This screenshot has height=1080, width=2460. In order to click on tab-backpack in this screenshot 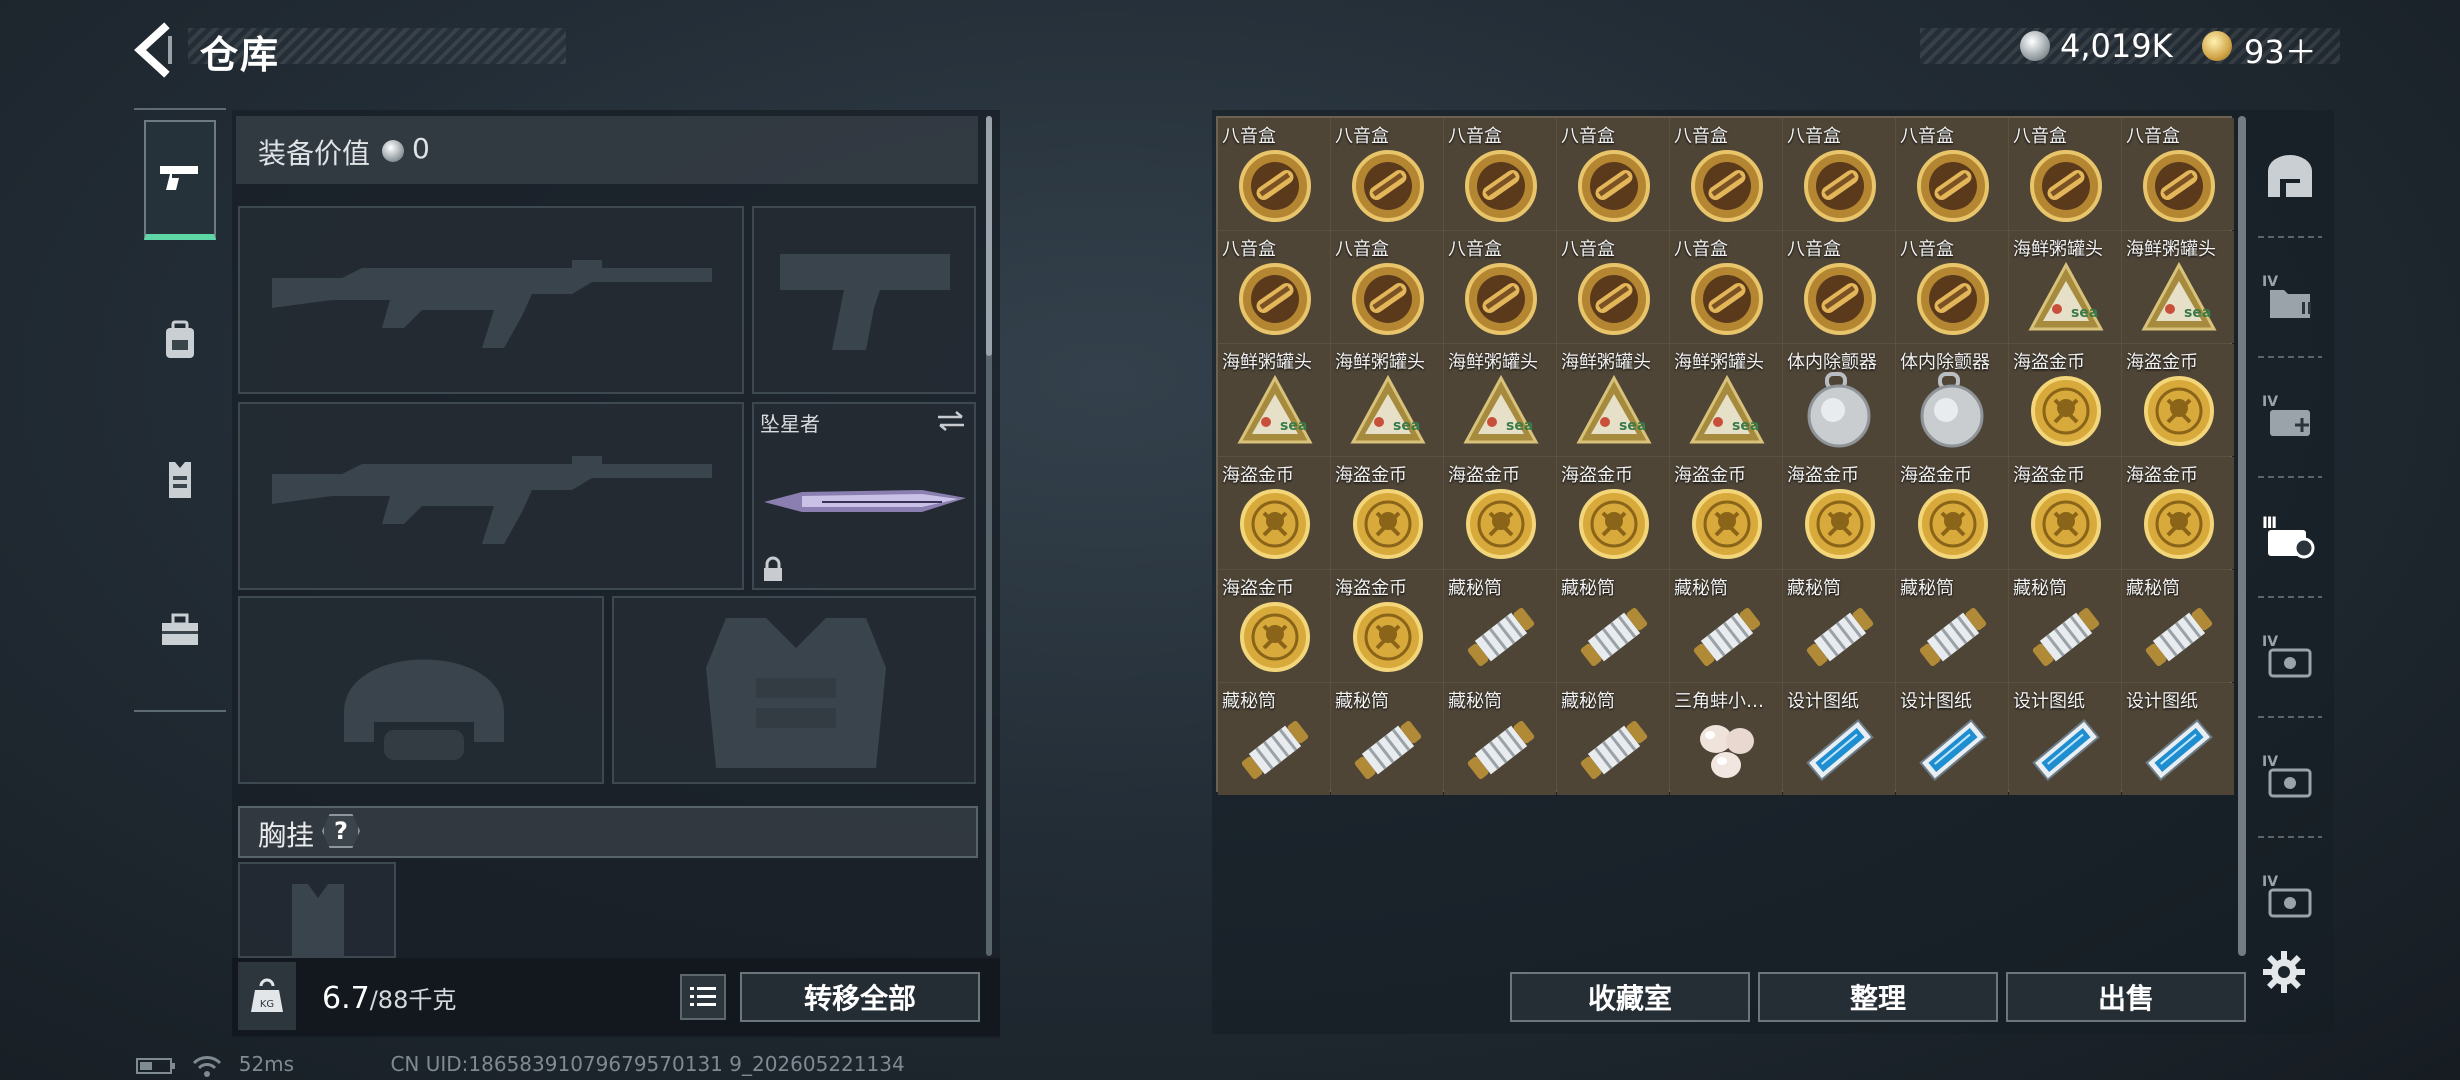, I will do `click(180, 340)`.